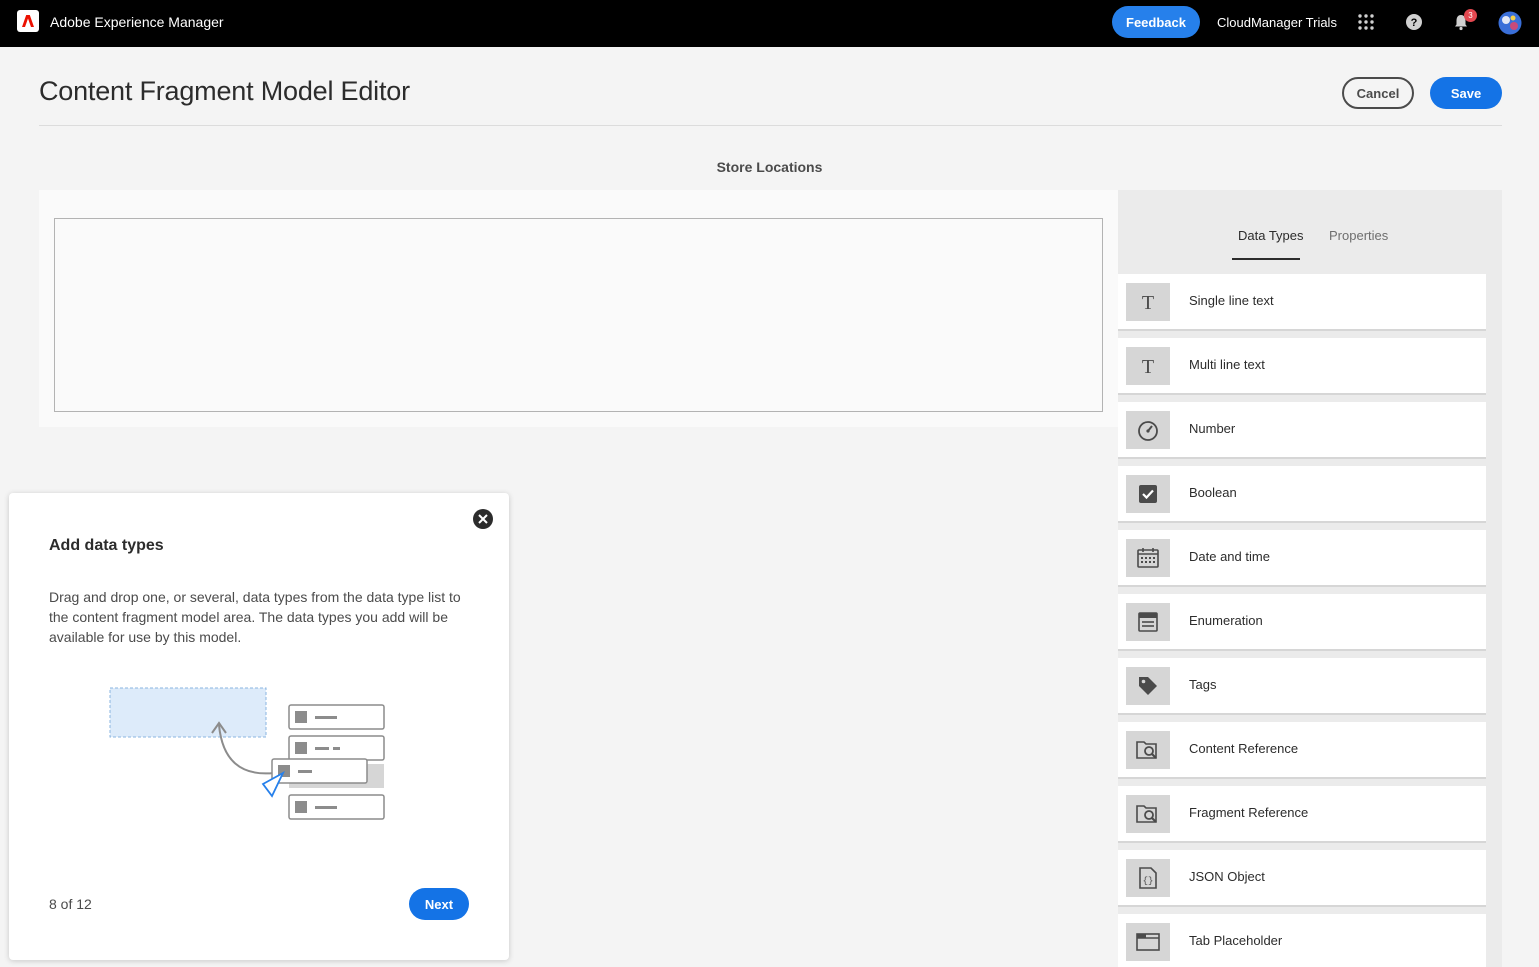 The image size is (1539, 967). I want to click on data-type-content-reference: Content Reference, so click(1302, 750).